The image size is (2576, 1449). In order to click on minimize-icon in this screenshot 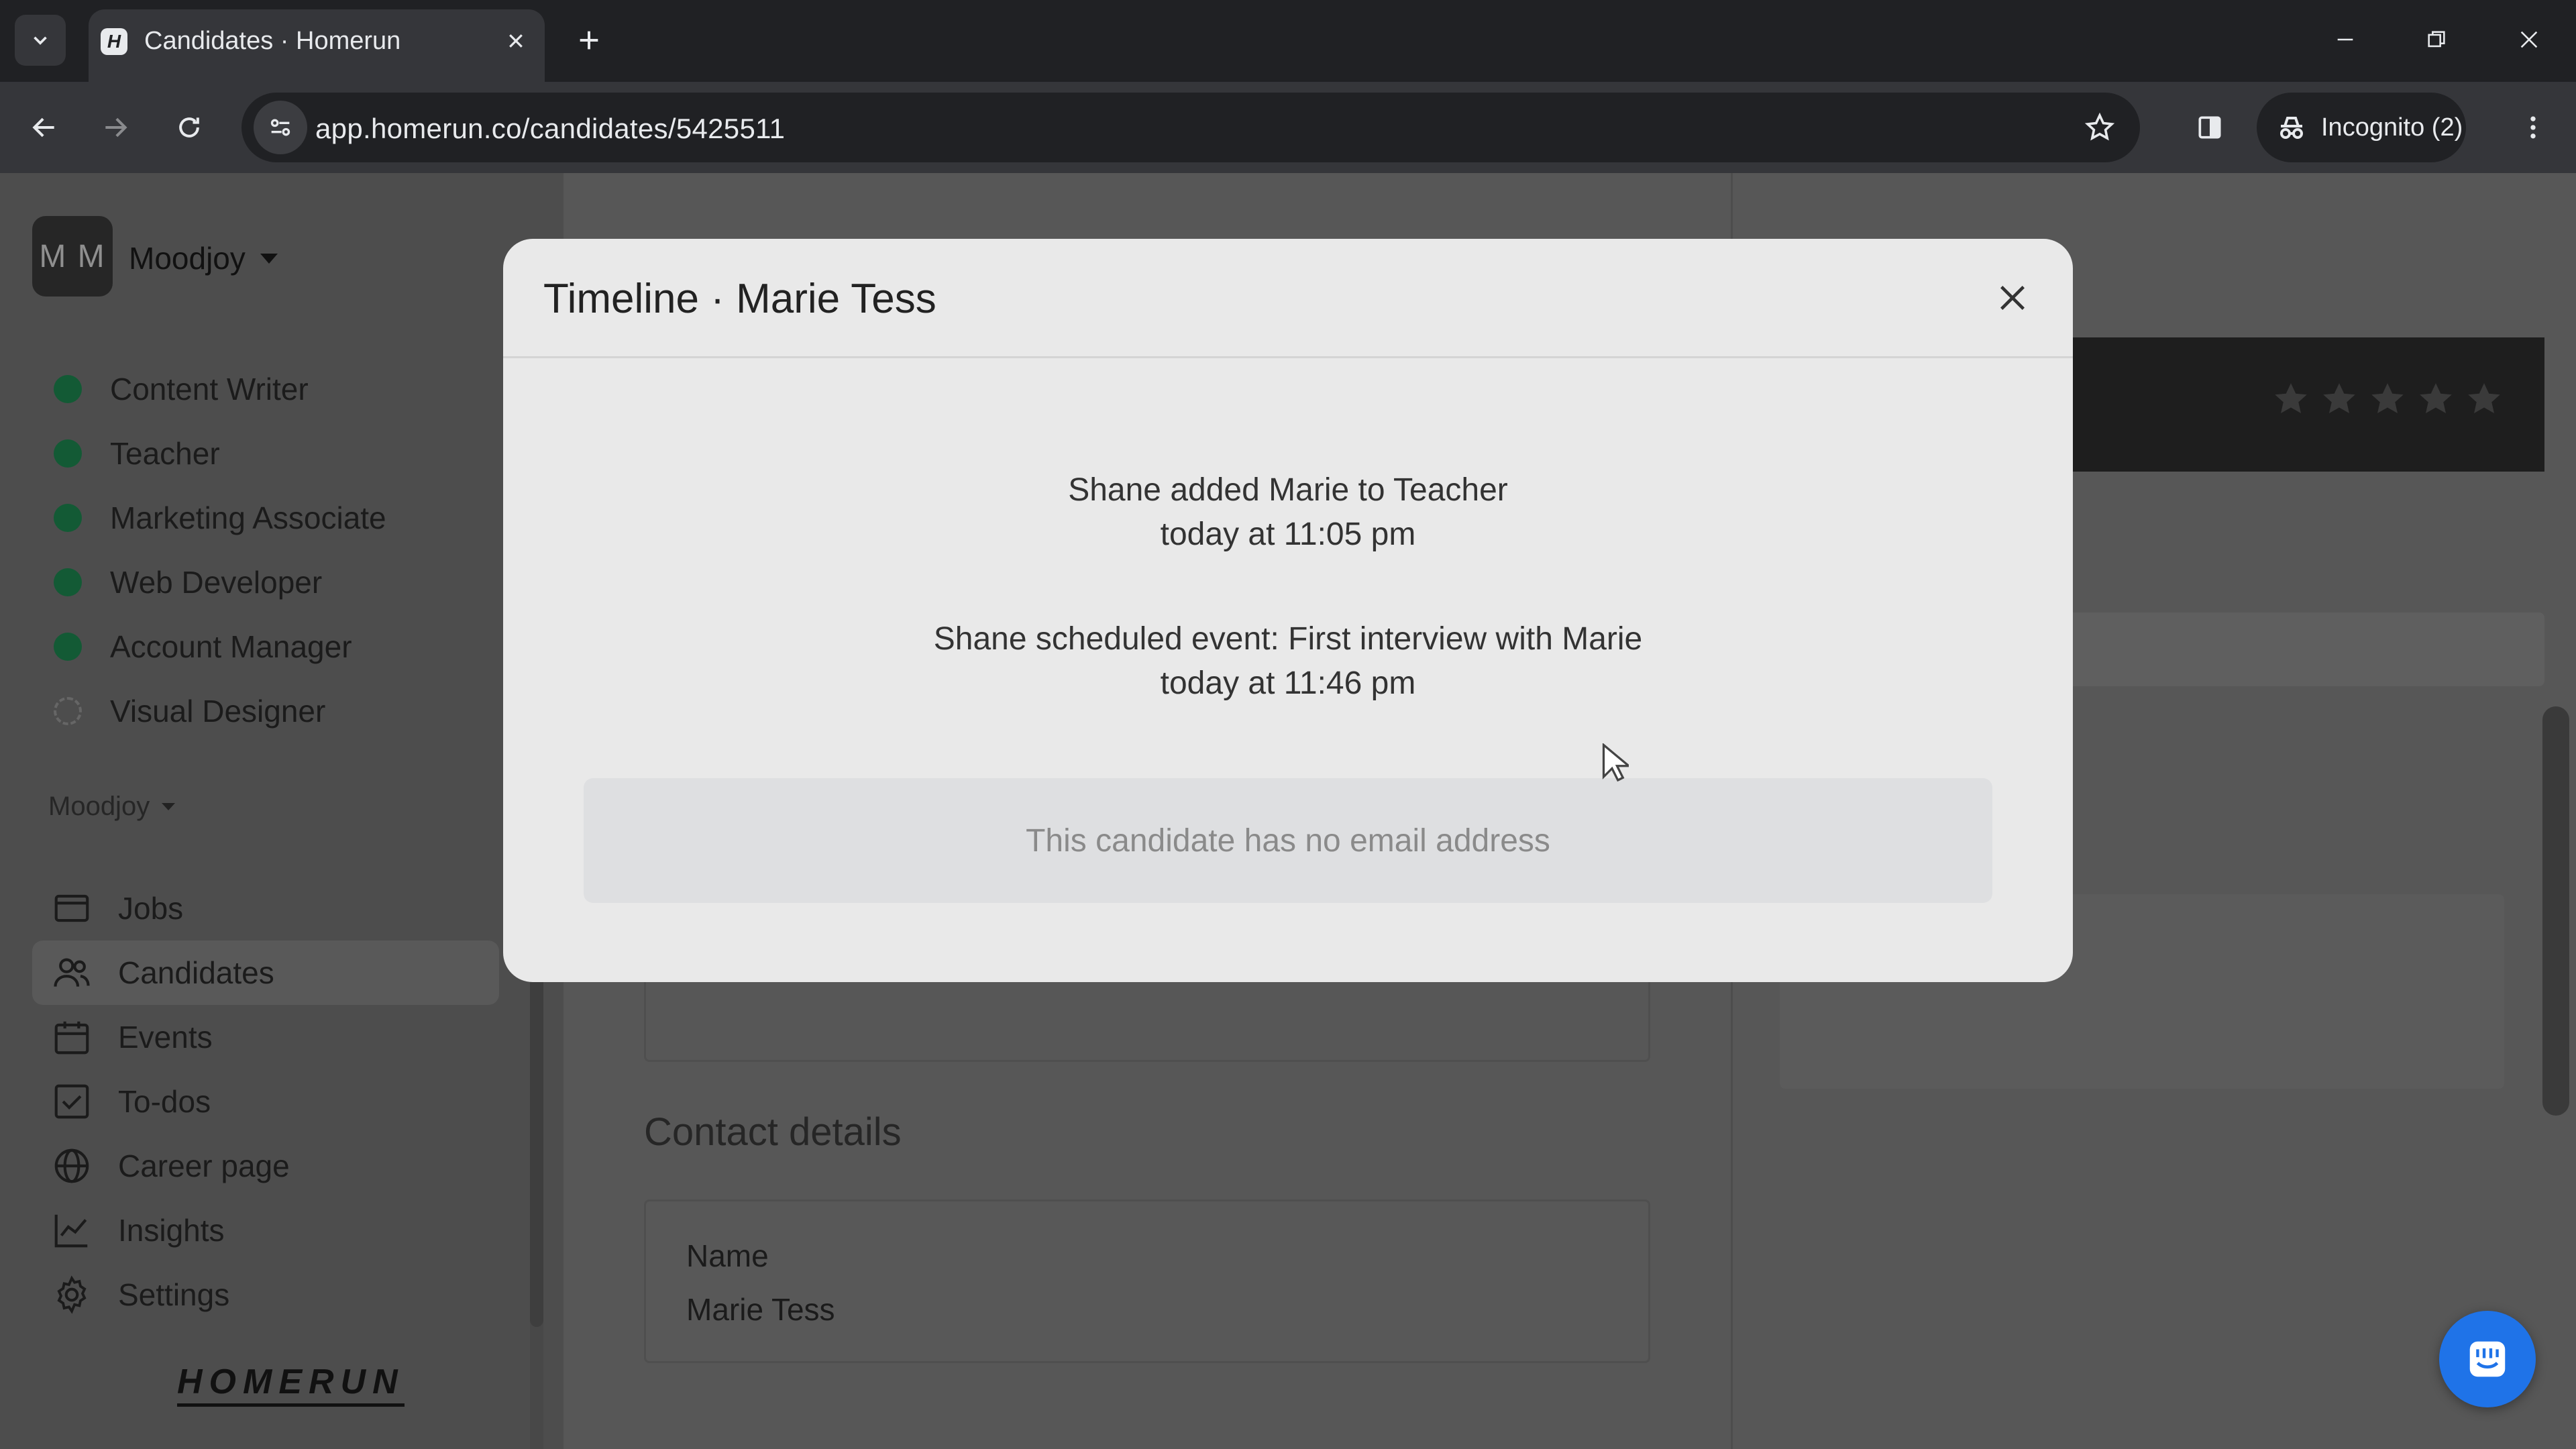, I will do `click(2345, 39)`.